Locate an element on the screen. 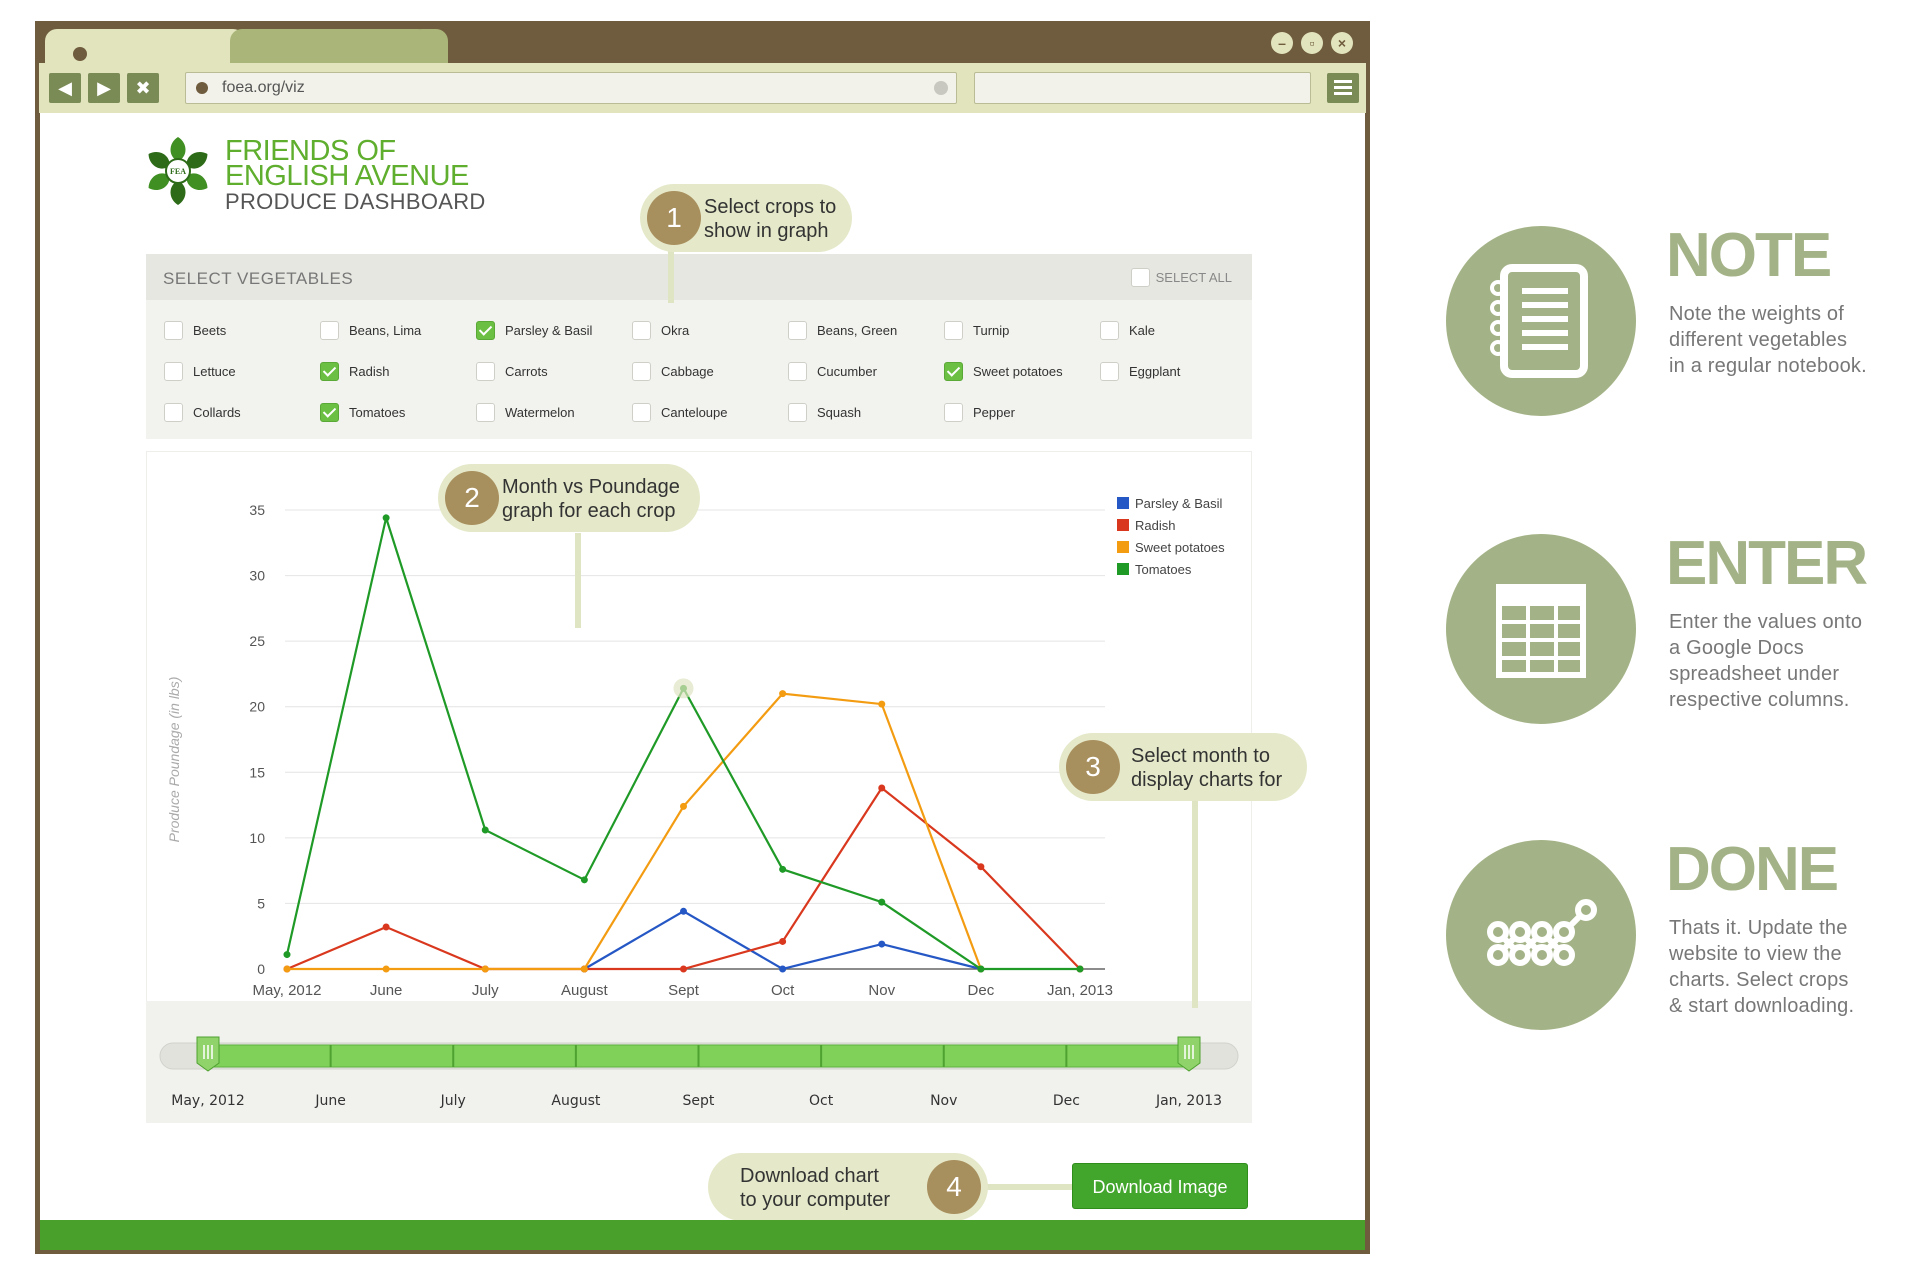  callout-2-text: Month vs Poundage graph for each crop is located at coordinates (591, 499).